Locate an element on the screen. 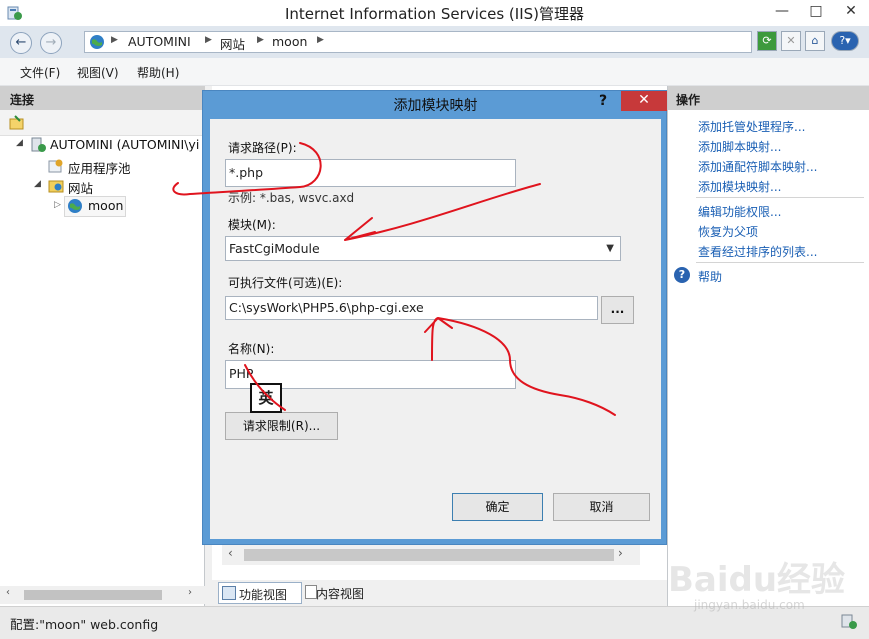 Image resolution: width=869 pixels, height=639 pixels. actions-title: 操作 is located at coordinates (688, 100).